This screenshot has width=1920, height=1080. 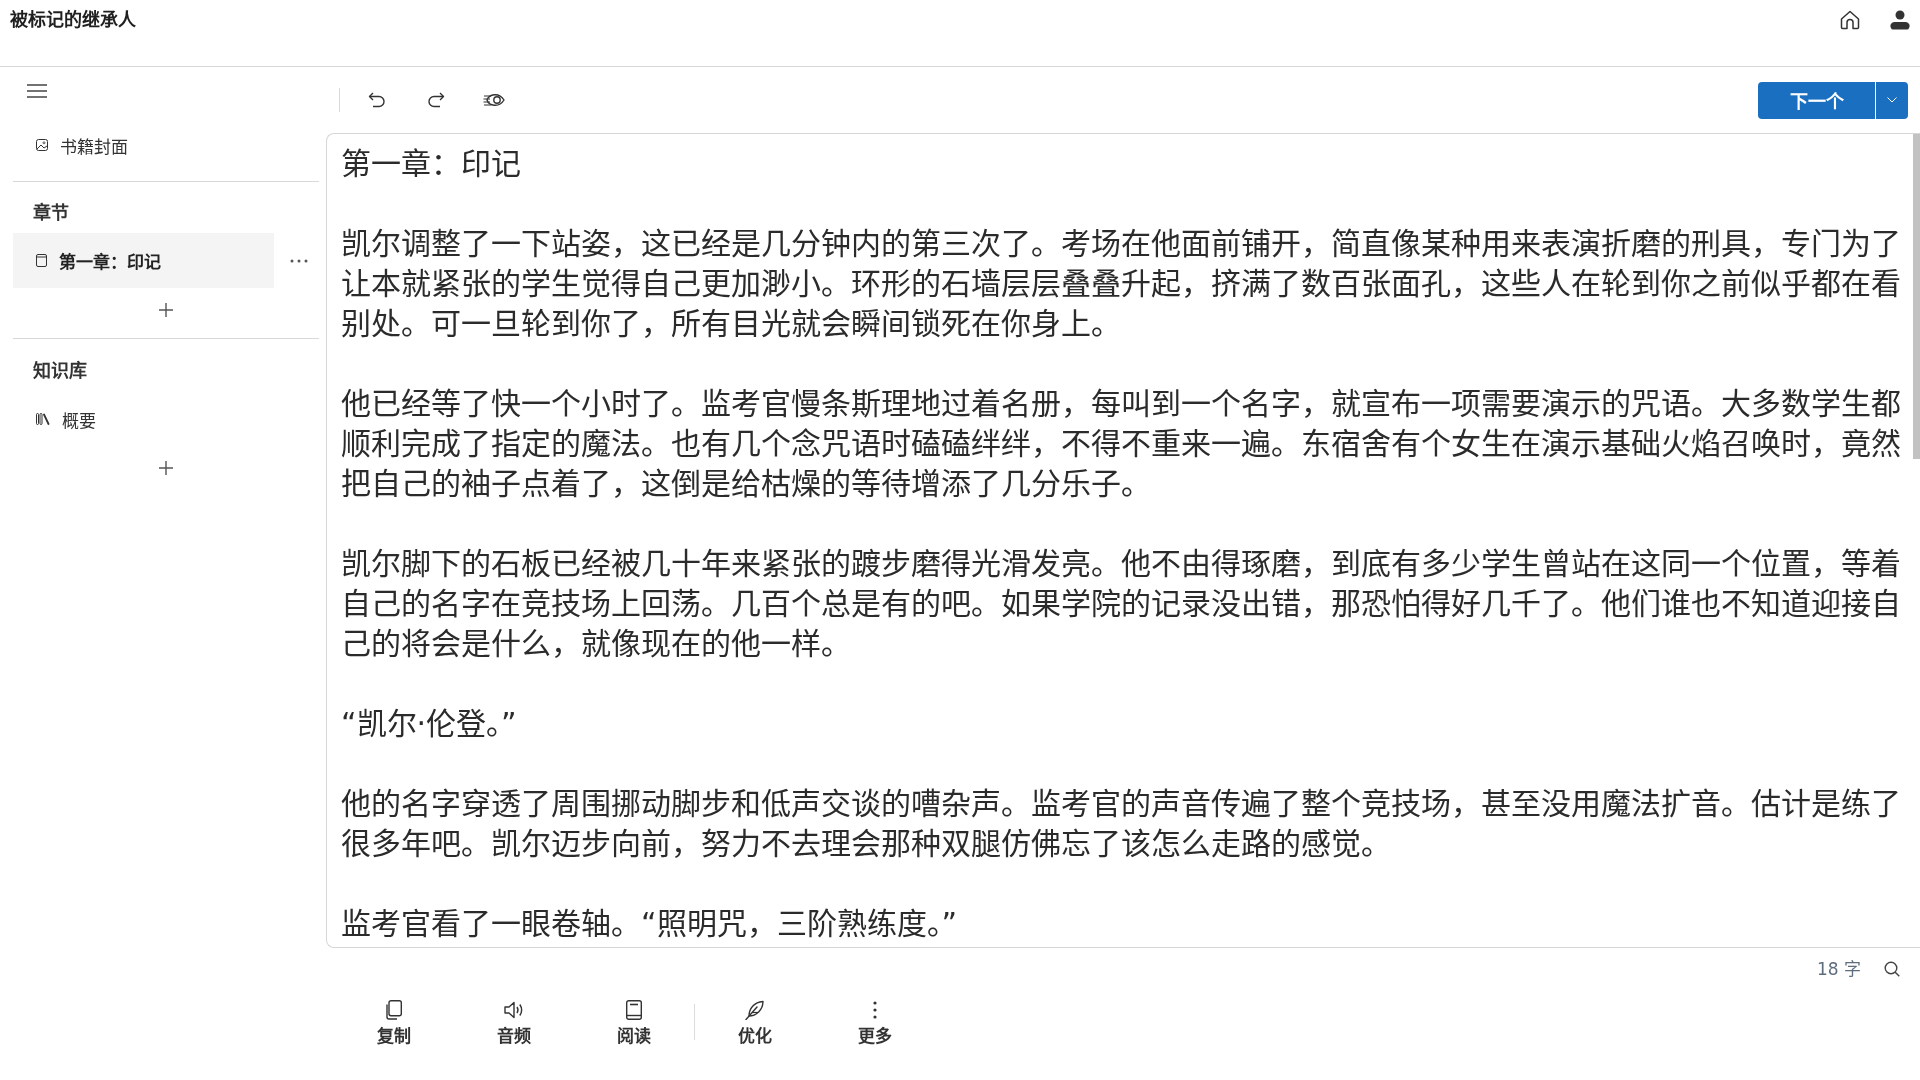 I want to click on image-icon, so click(x=42, y=145).